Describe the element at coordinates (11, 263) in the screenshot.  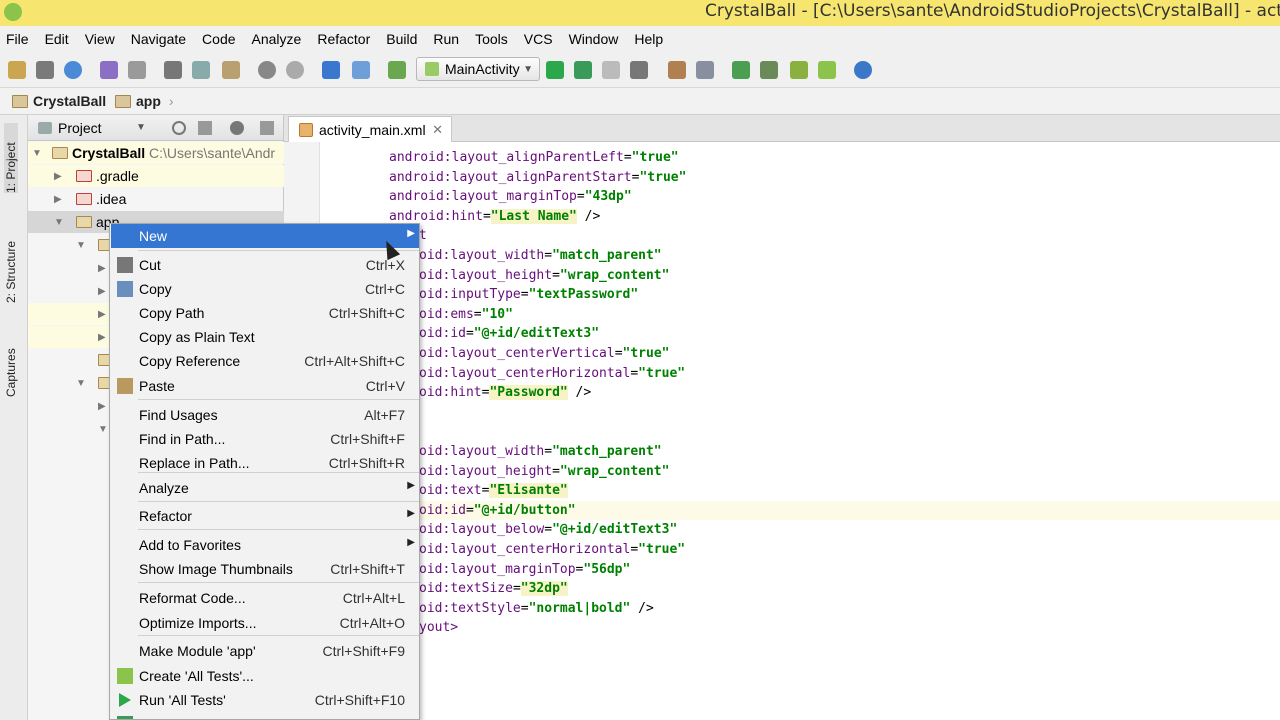
I see `tab-structure: 2: Structure` at that location.